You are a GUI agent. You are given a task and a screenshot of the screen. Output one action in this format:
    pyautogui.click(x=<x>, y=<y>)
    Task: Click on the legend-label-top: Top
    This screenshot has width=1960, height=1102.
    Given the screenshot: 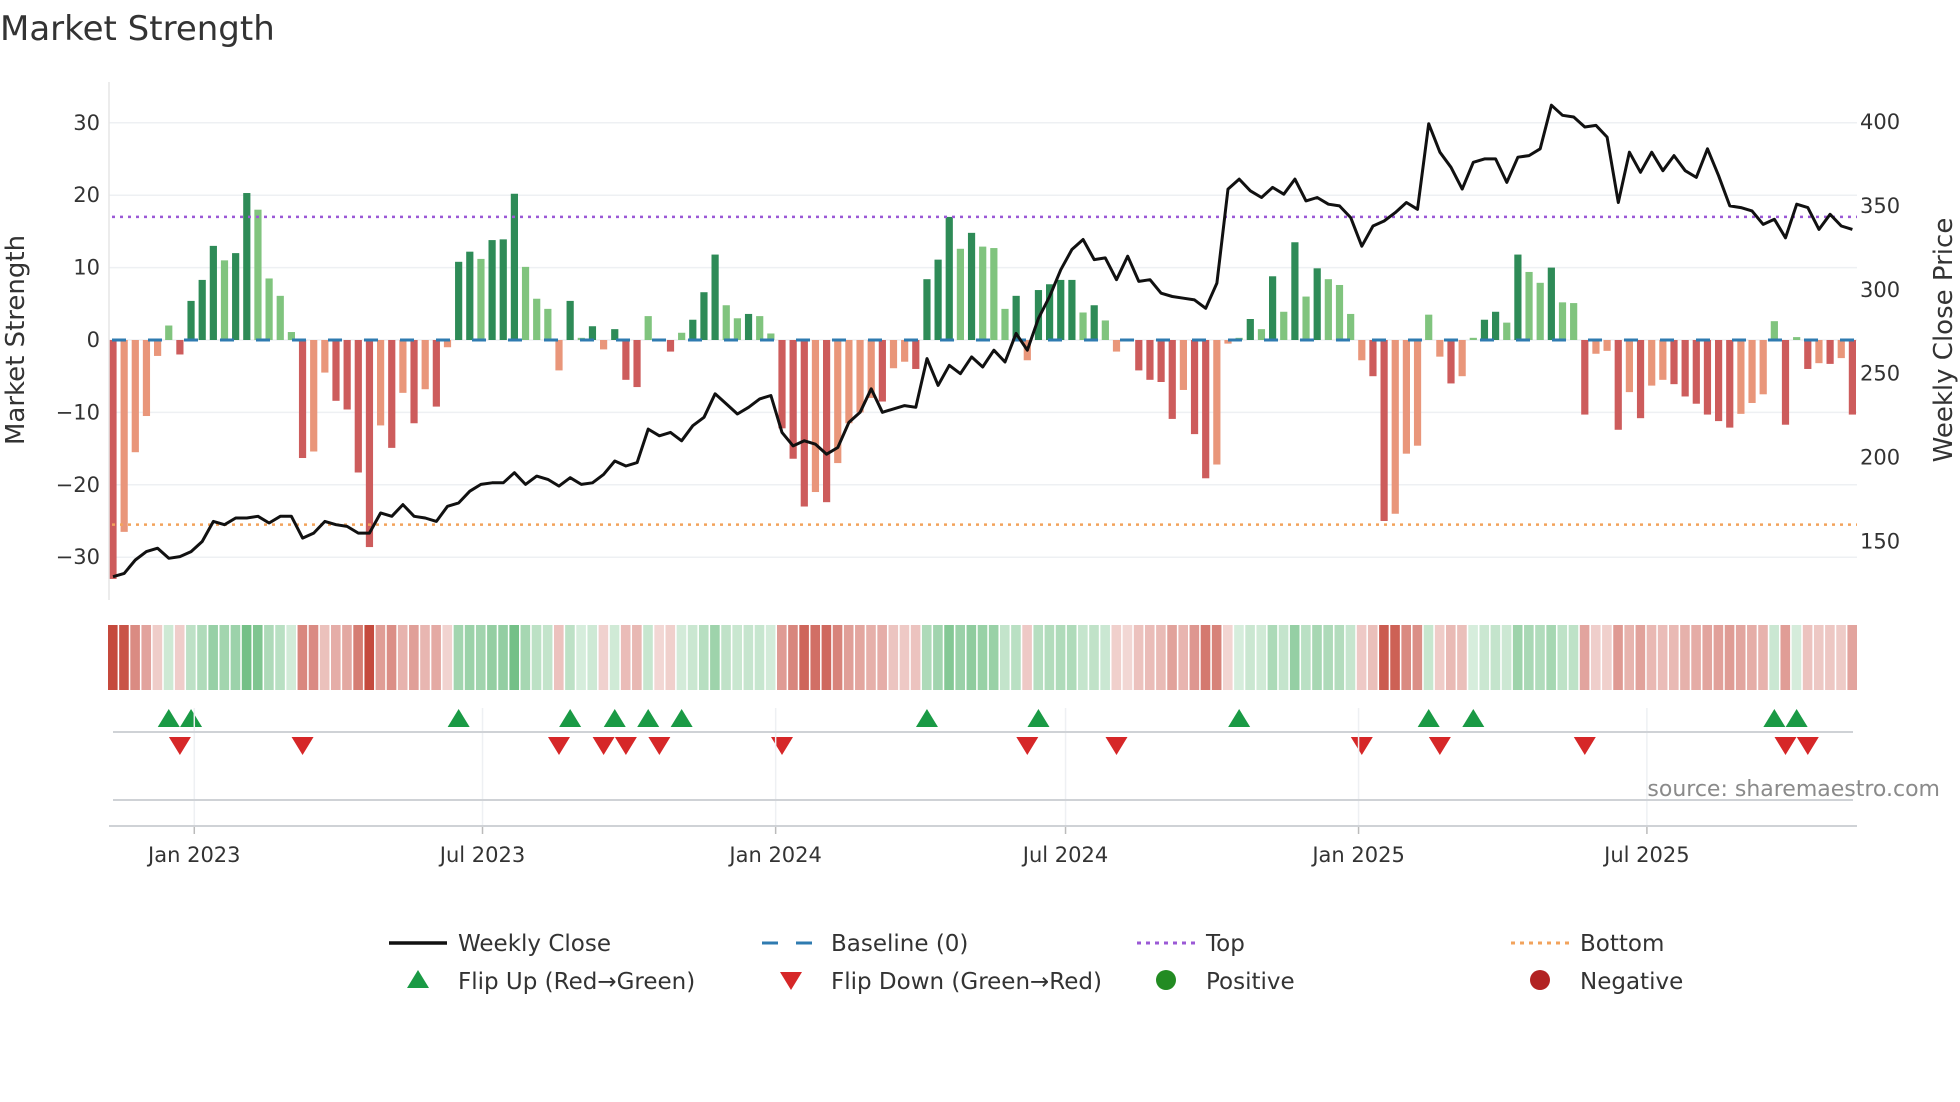 What is the action you would take?
    pyautogui.click(x=1225, y=944)
    